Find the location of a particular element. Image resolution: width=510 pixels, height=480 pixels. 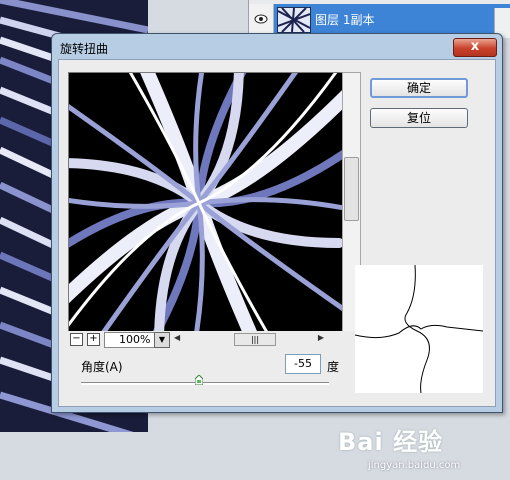

layer-thumbnail is located at coordinates (294, 20).